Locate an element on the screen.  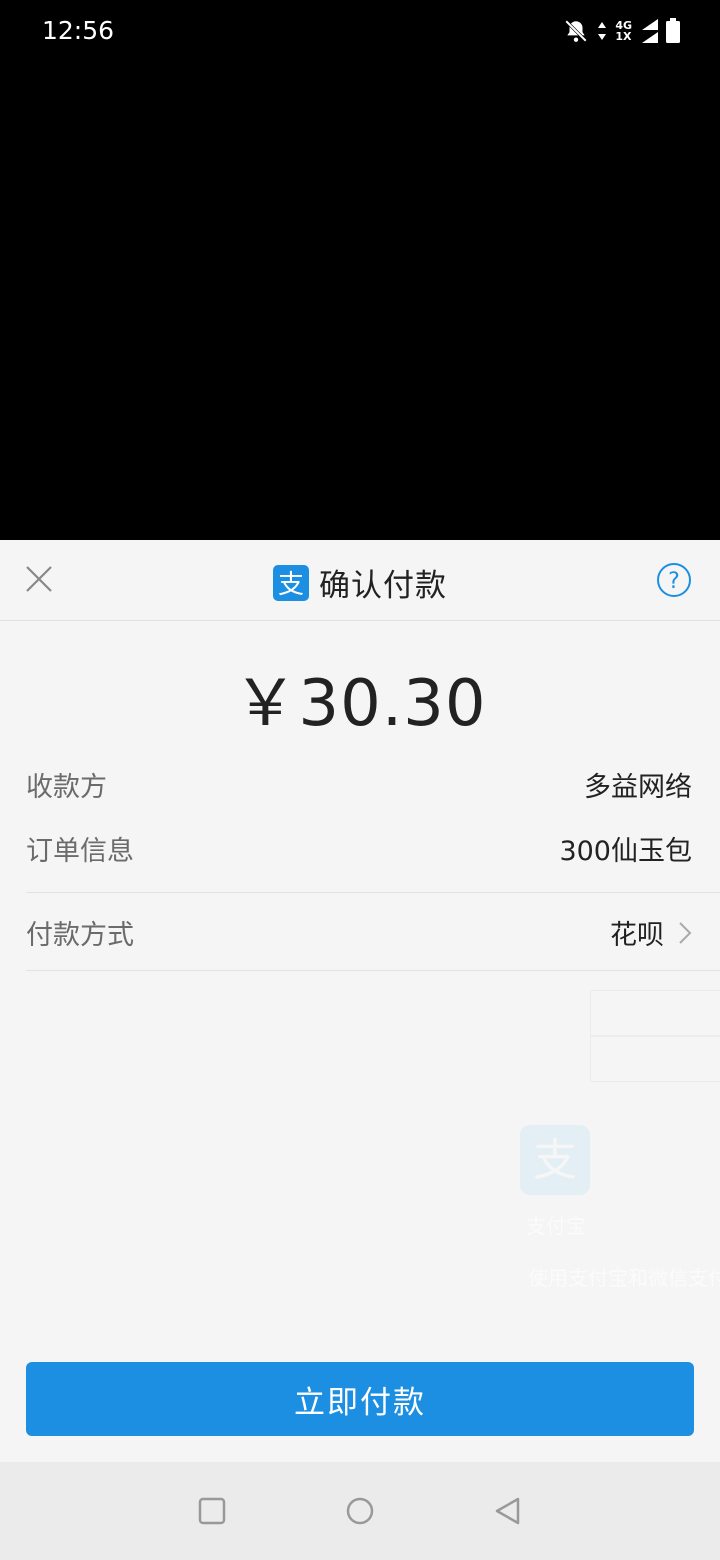
recents-icon is located at coordinates (212, 1511).